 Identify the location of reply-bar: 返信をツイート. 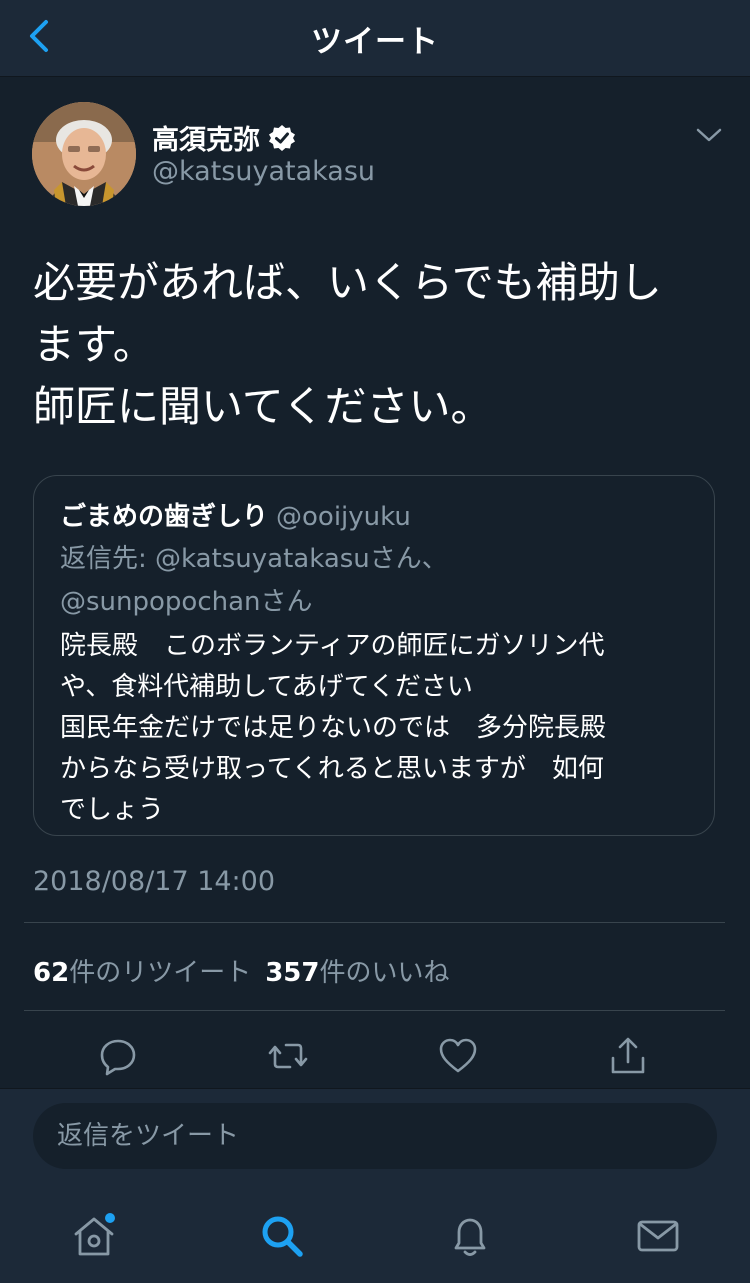
(375, 1139).